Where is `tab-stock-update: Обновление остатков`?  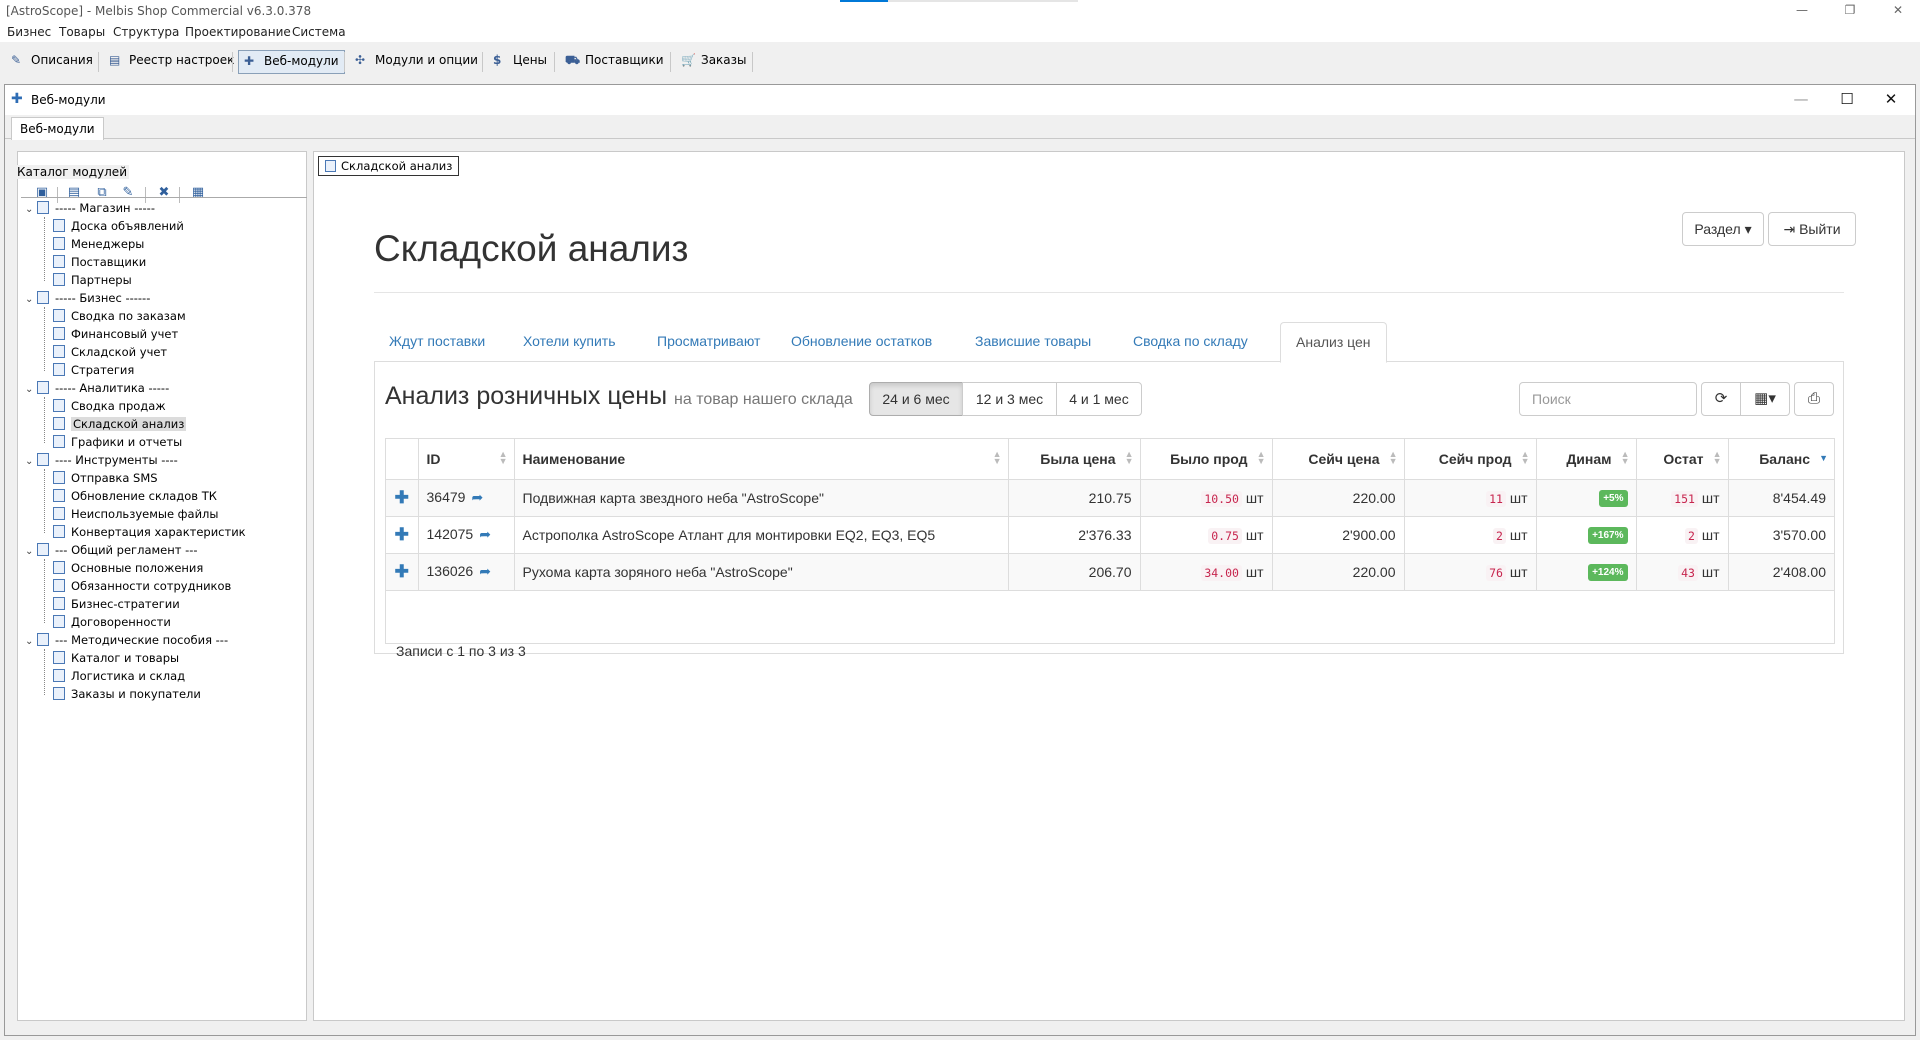 tab-stock-update: Обновление остатков is located at coordinates (861, 342).